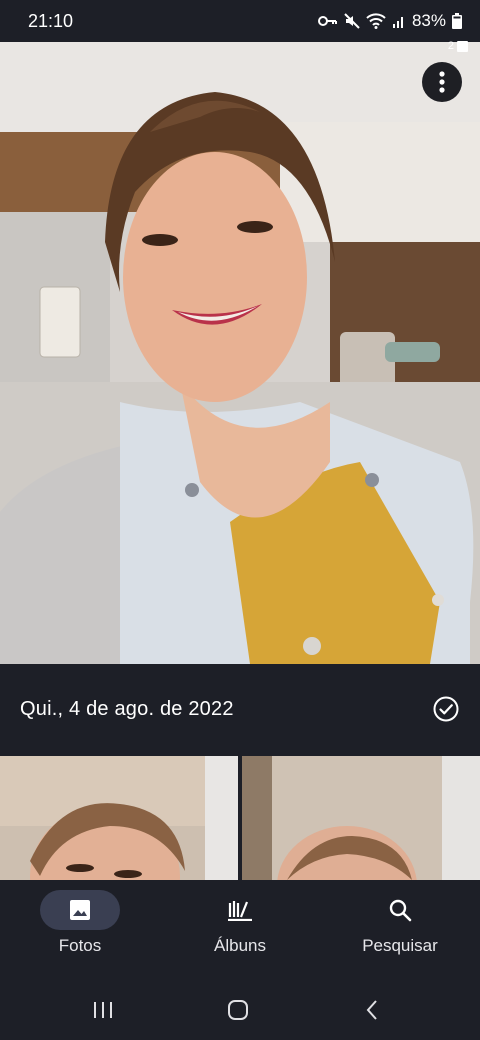 The image size is (480, 1040). I want to click on date-header: Qui., 4 de ago. de 2022, so click(240, 709).